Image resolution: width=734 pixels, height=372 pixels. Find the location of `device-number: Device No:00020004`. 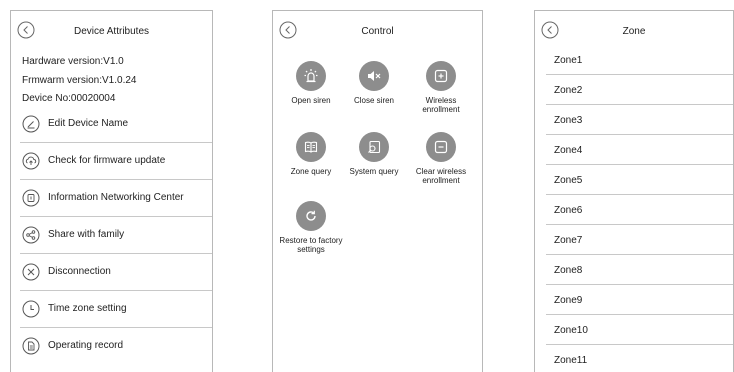

device-number: Device No:00020004 is located at coordinates (69, 98).